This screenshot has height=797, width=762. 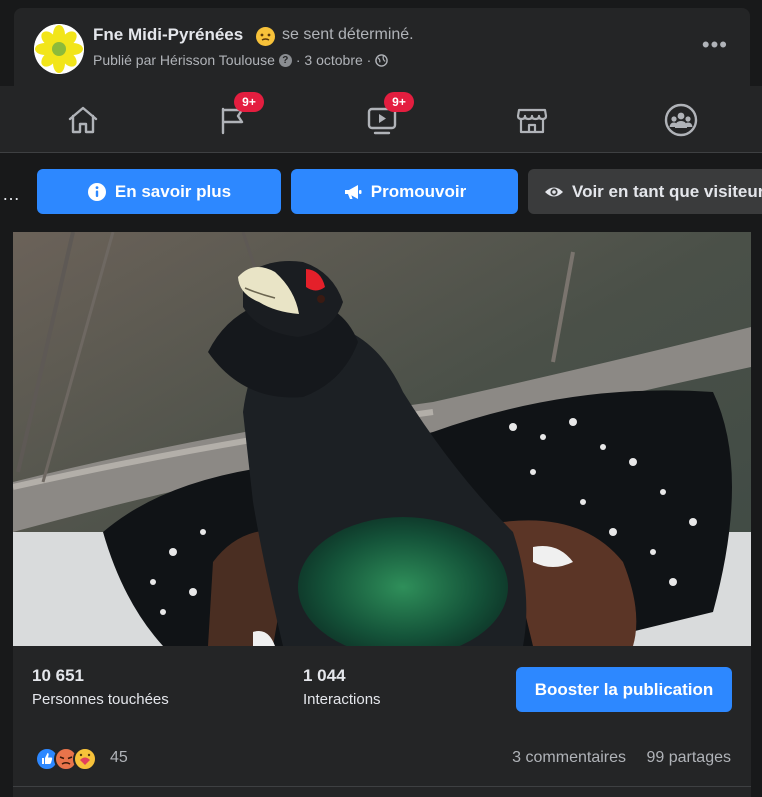 What do you see at coordinates (238, 116) in the screenshot?
I see `nav-pages: 9+` at bounding box center [238, 116].